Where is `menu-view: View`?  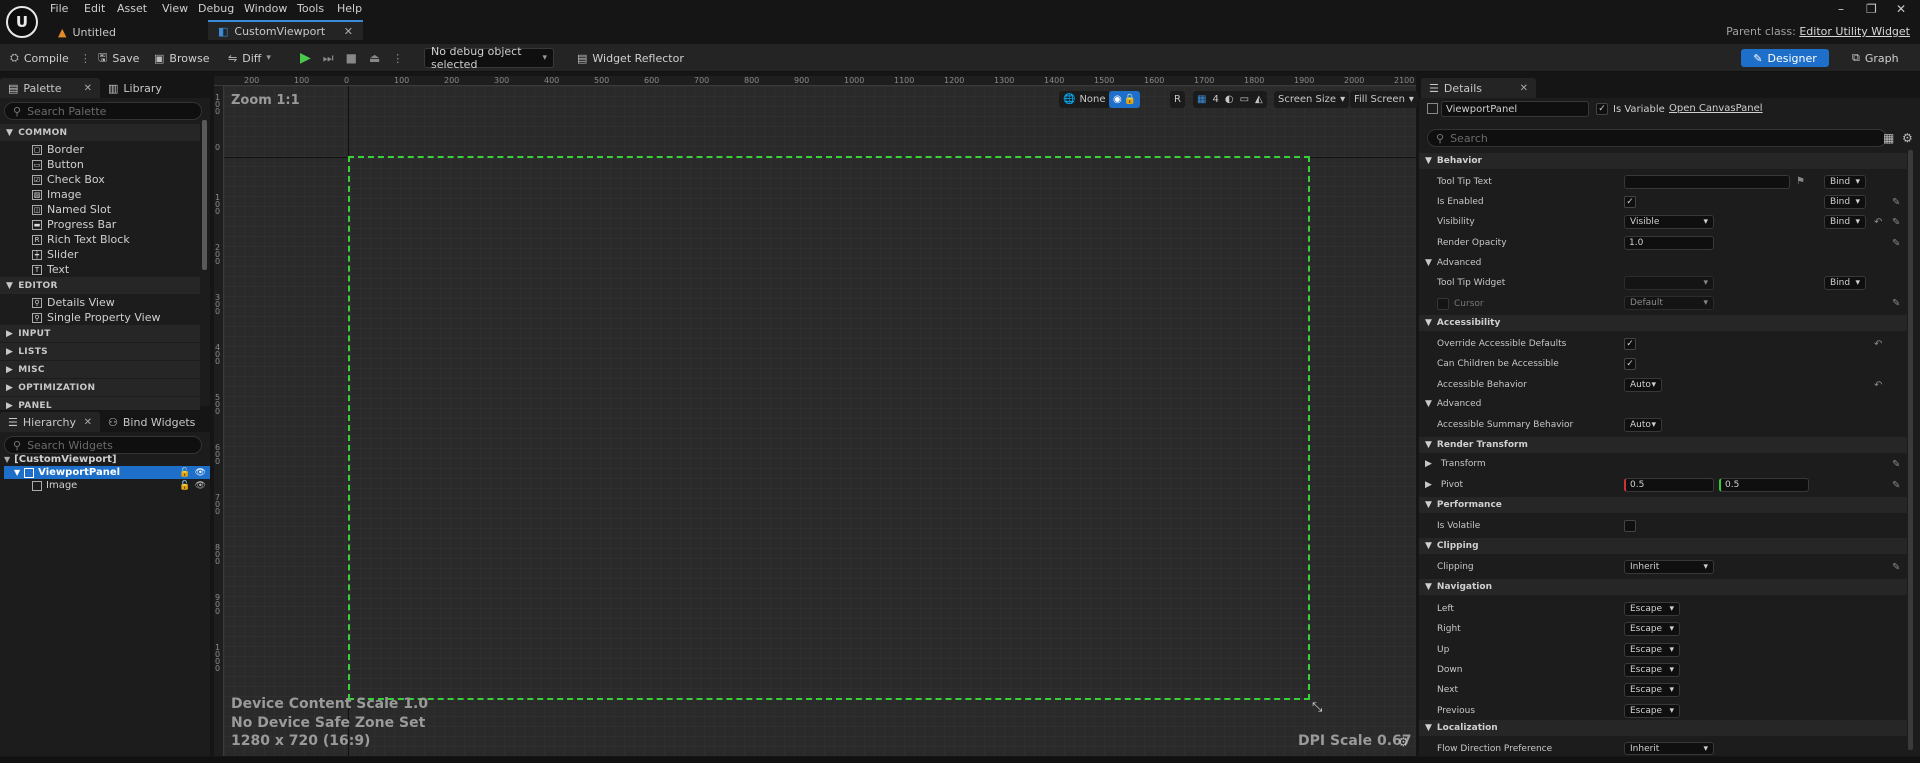 menu-view: View is located at coordinates (175, 8).